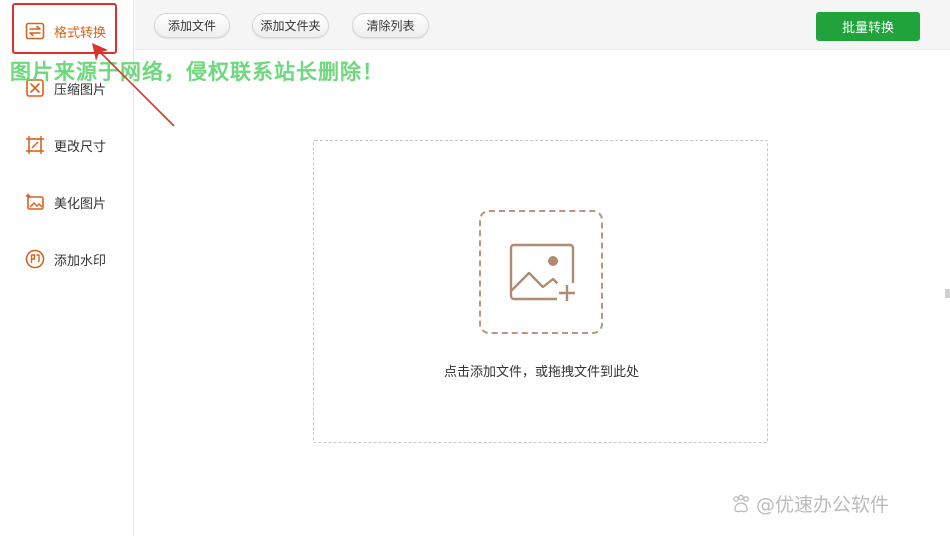 Image resolution: width=950 pixels, height=536 pixels. Describe the element at coordinates (741, 503) in the screenshot. I see `paw-icon` at that location.